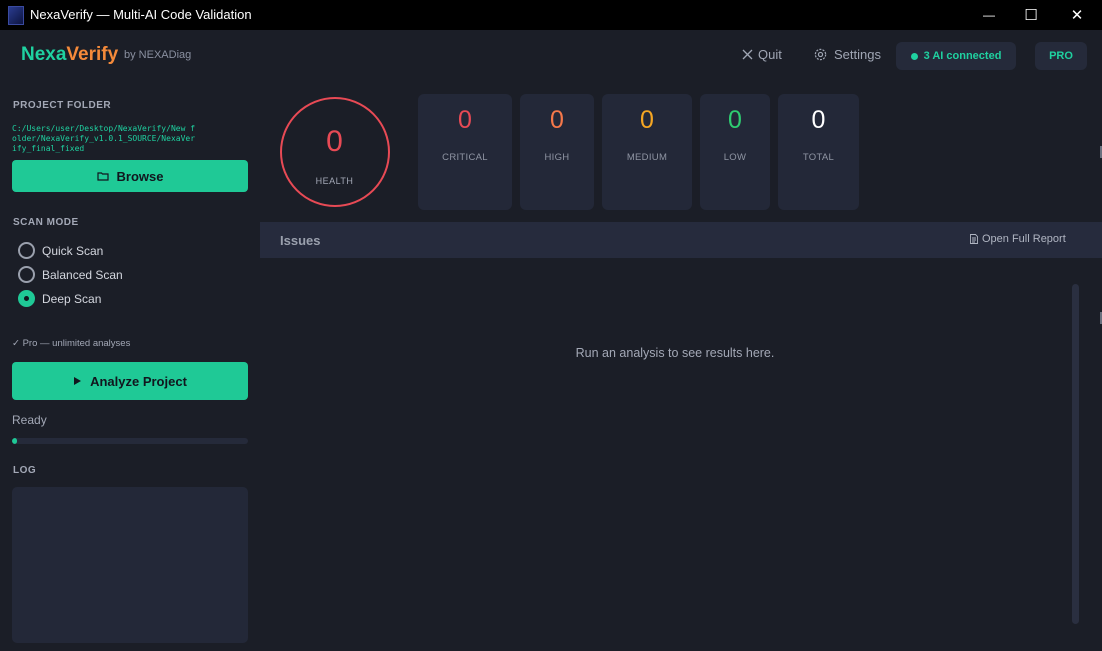 Image resolution: width=1102 pixels, height=651 pixels. I want to click on stat-card-medium: 0 MEDIUM, so click(647, 152).